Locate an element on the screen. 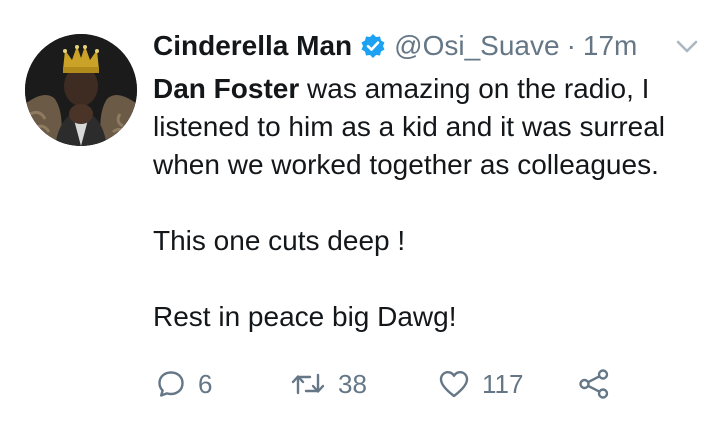 This screenshot has width=720, height=424. tweet-actions: 6 38 117 is located at coordinates (386, 384).